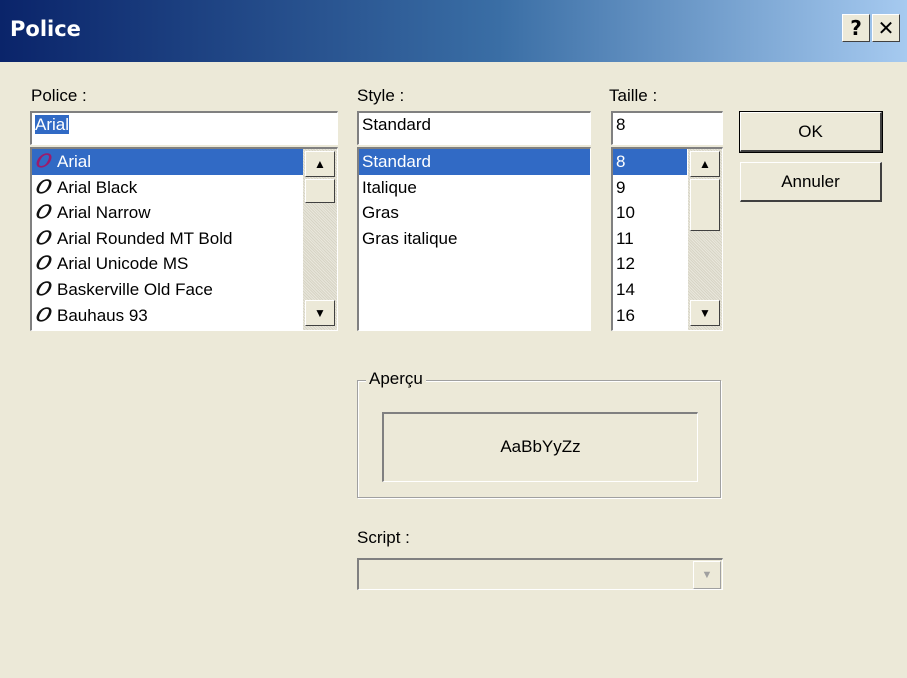 This screenshot has width=907, height=678. I want to click on font-list-item: 𝑂 Arial Unicode MS, so click(184, 264).